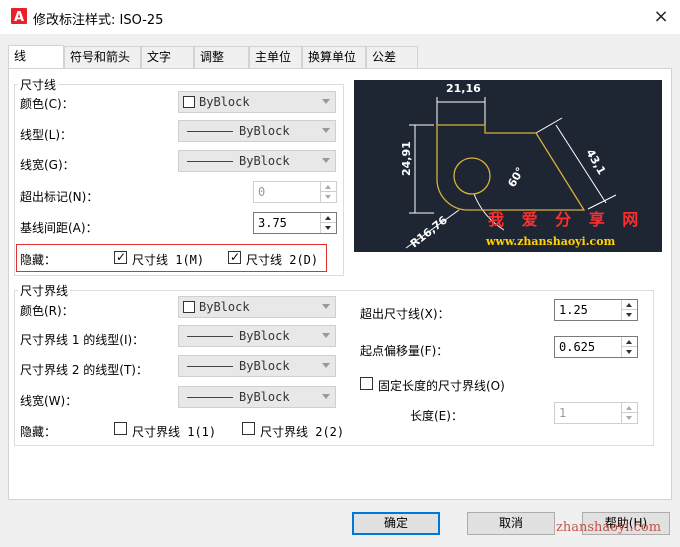  Describe the element at coordinates (609, 527) in the screenshot. I see `footer-watermark: zhanshaoyi.com` at that location.